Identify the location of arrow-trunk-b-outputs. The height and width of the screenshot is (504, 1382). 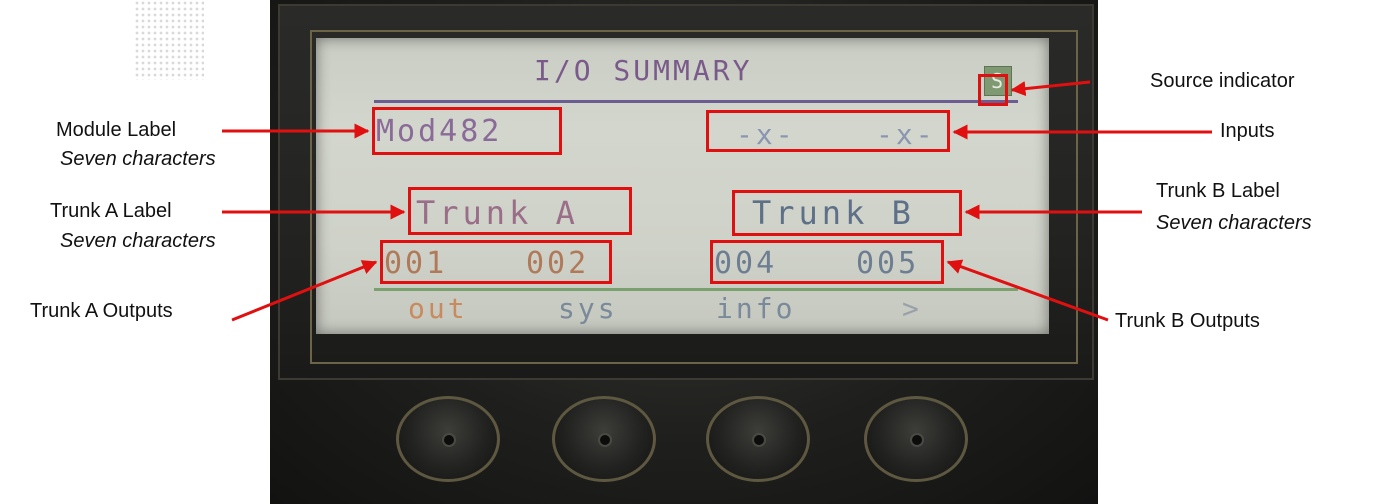
(1027, 290).